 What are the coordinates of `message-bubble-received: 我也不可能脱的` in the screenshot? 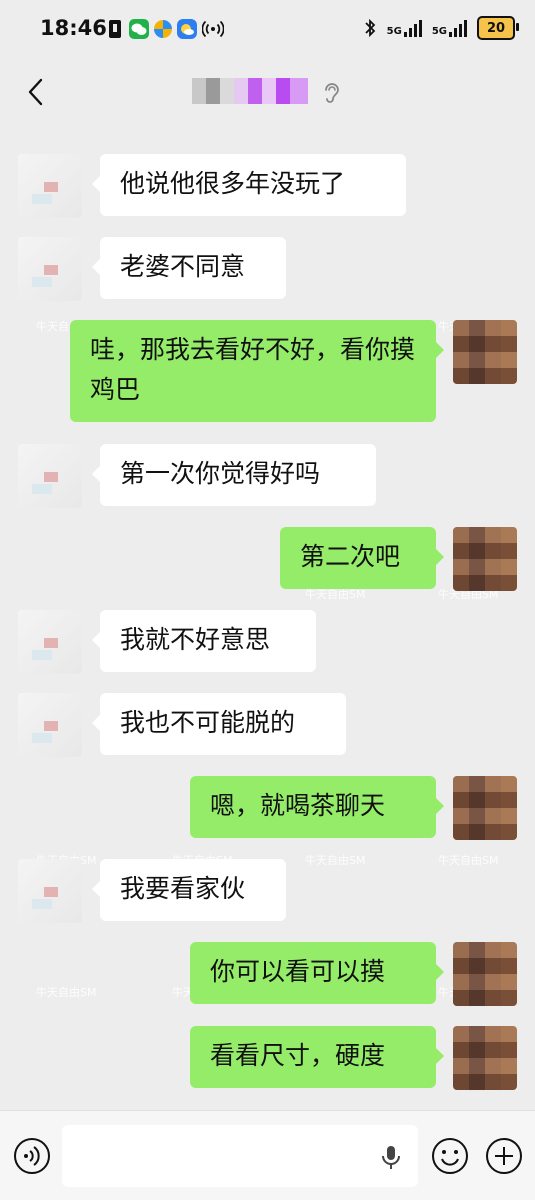 It's located at (219, 724).